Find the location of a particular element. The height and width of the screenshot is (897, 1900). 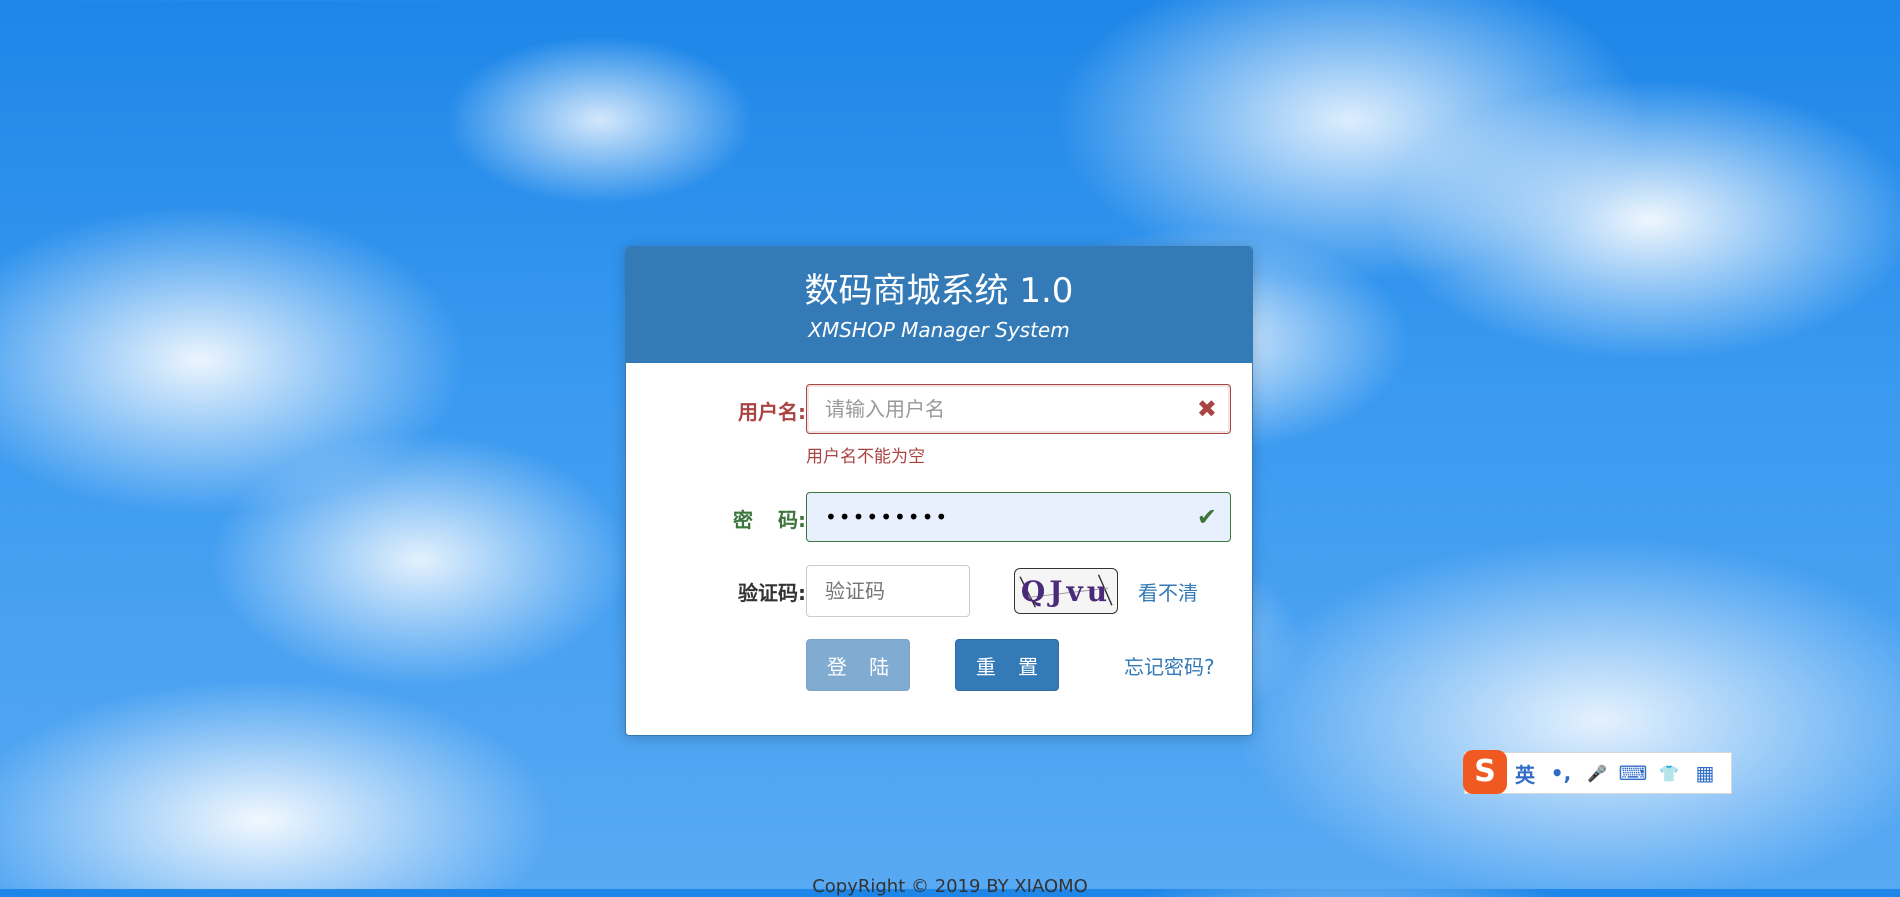

panel-header: 数码商城系统 1.0 XMSHOP Manager System is located at coordinates (939, 305).